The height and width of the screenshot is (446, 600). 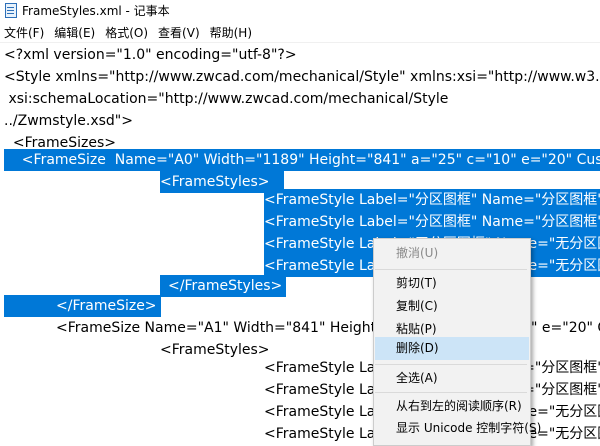 I want to click on editor-line: <?xml version="1.0" encoding="utf-8"?>, so click(x=150, y=55).